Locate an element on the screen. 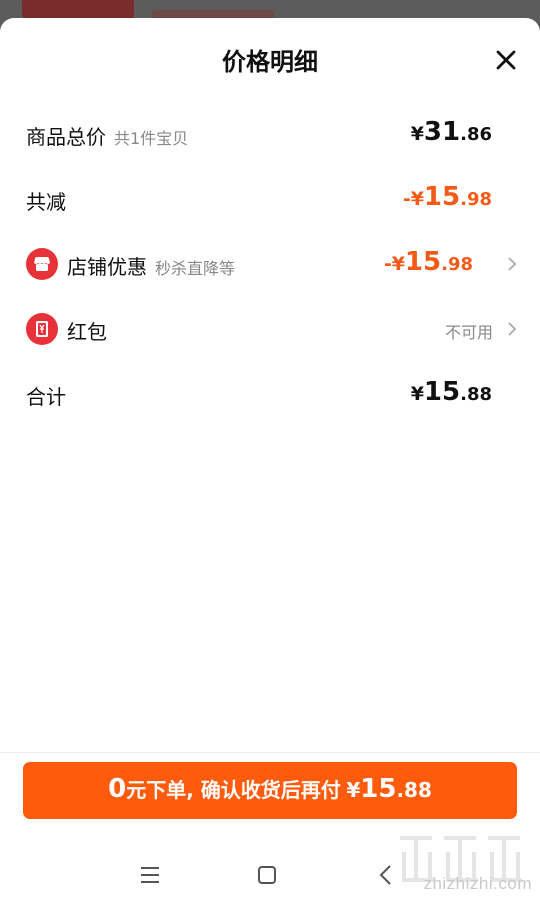 This screenshot has width=540, height=905. menu-icon is located at coordinates (150, 875).